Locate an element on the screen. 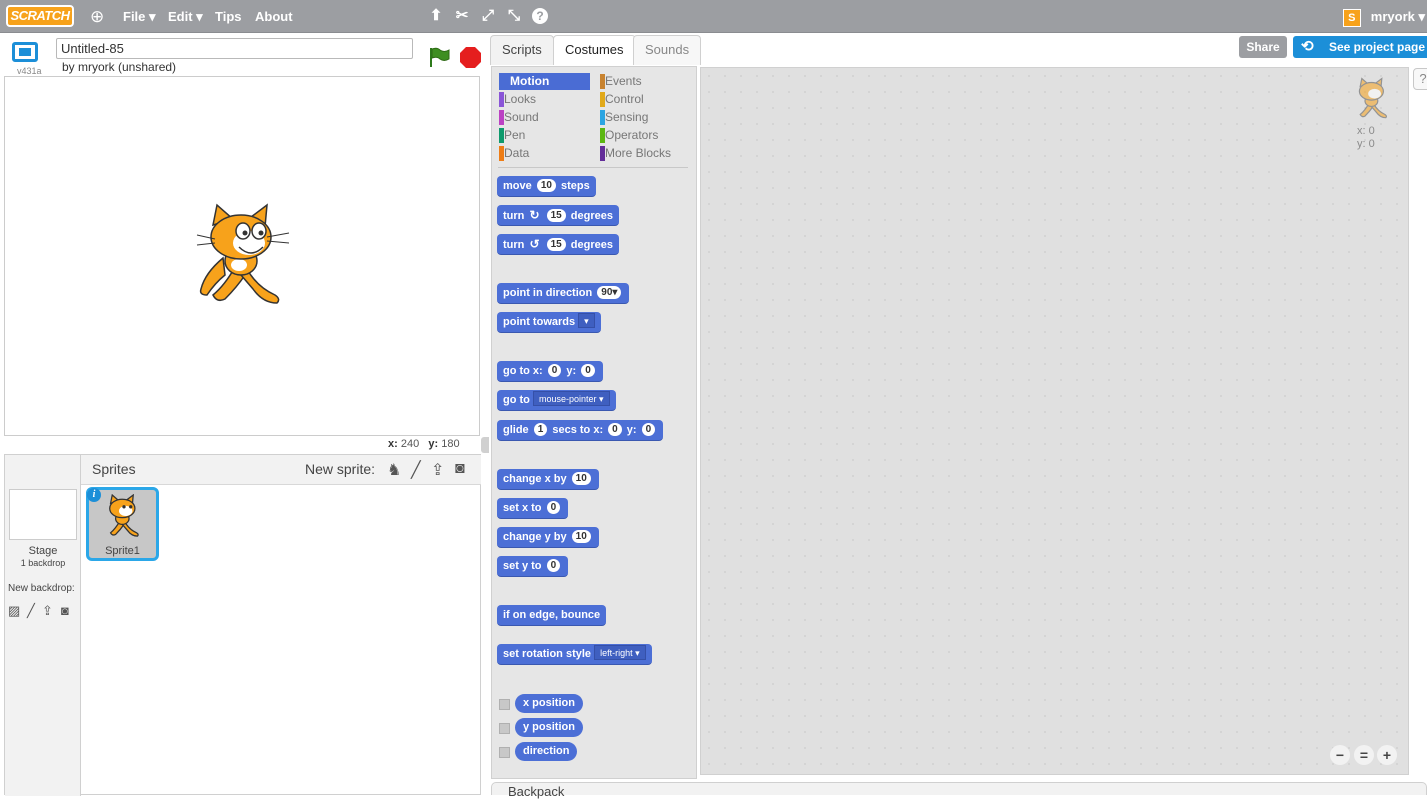 The image size is (1427, 799). sprite-library-icon: ♞ is located at coordinates (394, 470).